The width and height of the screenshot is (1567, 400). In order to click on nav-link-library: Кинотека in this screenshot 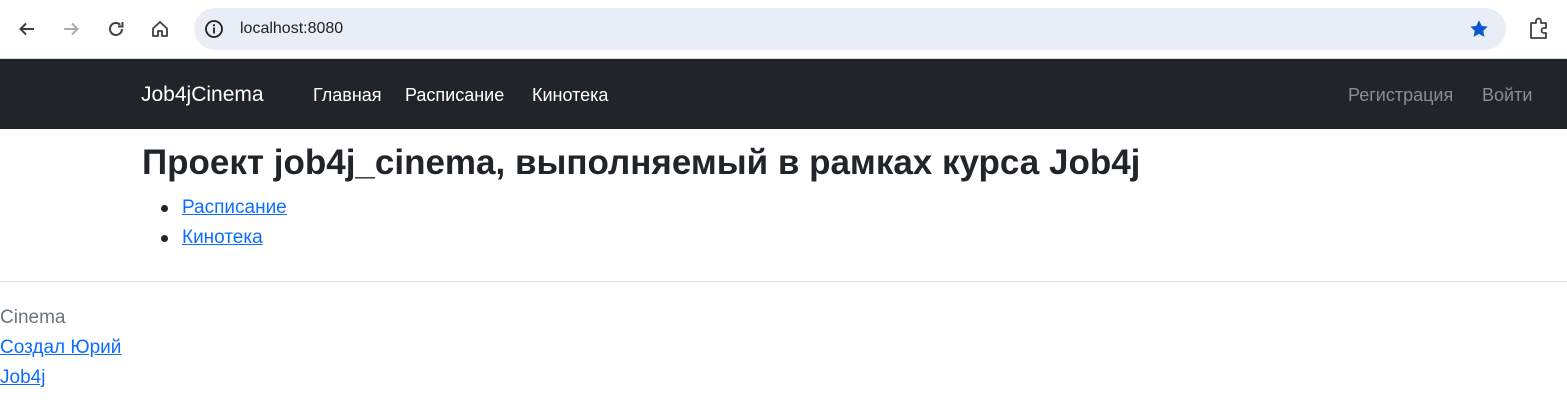, I will do `click(570, 95)`.